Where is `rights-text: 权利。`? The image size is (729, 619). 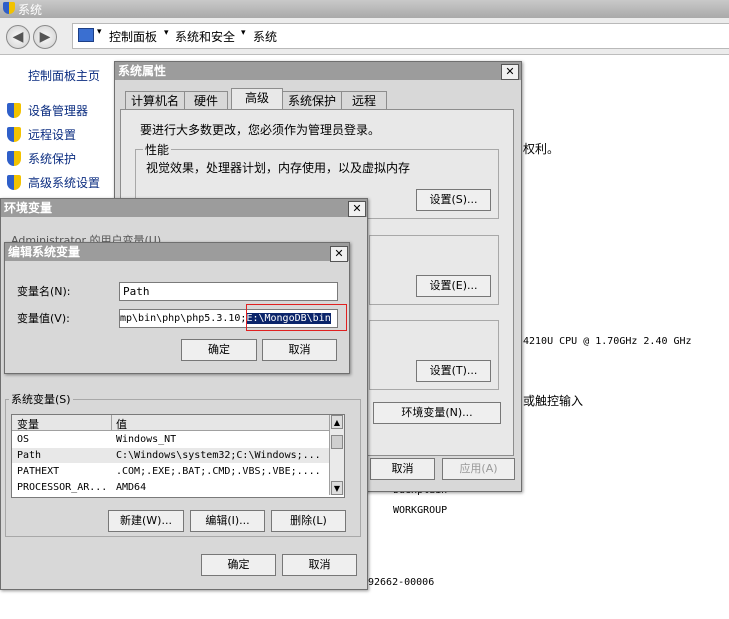
rights-text: 权利。 is located at coordinates (541, 149).